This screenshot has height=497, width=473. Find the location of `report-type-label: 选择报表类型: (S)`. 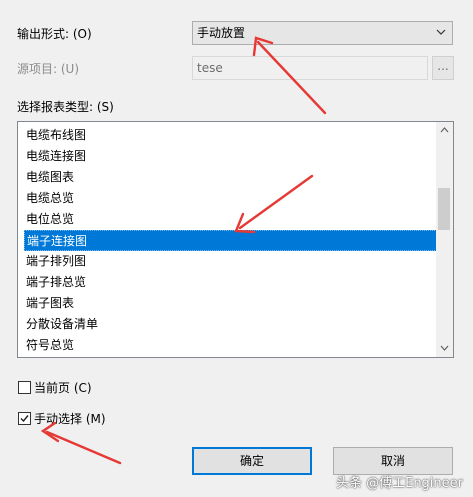

report-type-label: 选择报表类型: (S) is located at coordinates (65, 107).